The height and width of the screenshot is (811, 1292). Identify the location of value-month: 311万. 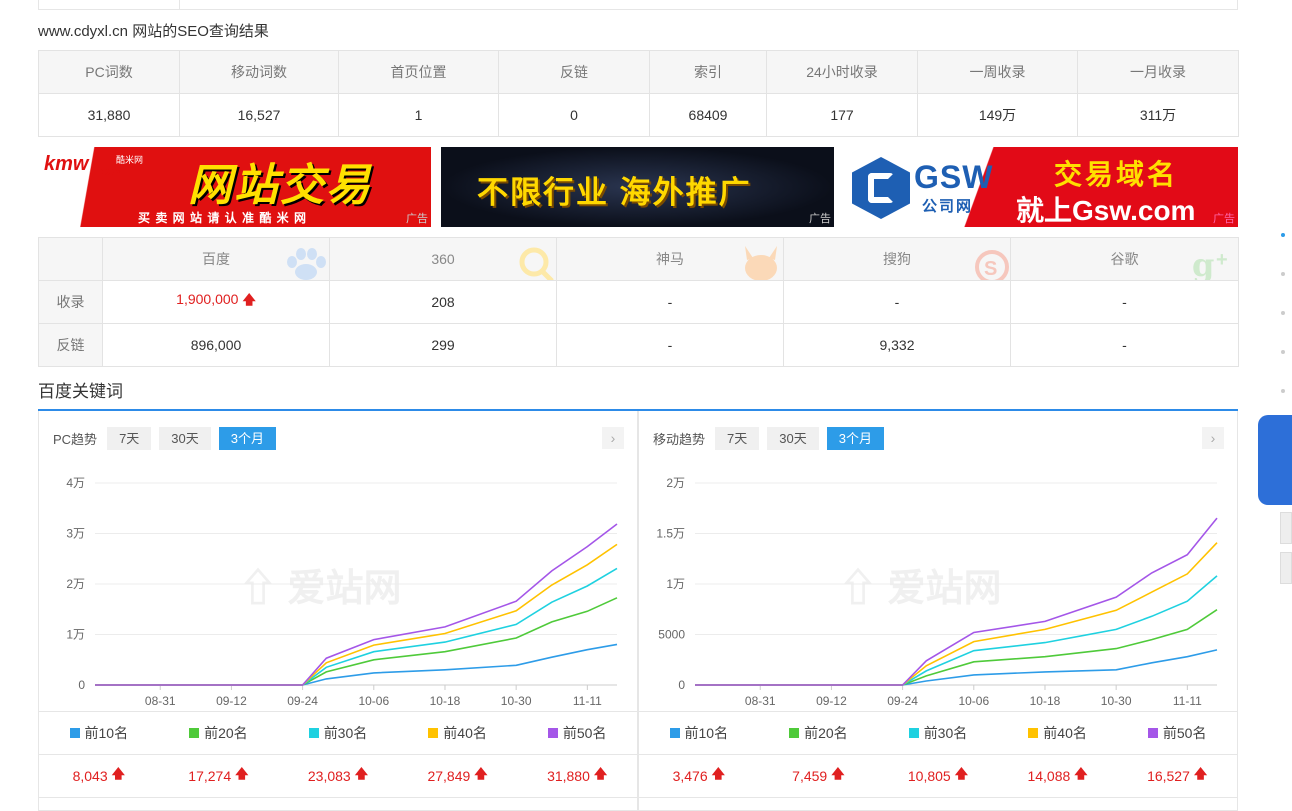
(1158, 115).